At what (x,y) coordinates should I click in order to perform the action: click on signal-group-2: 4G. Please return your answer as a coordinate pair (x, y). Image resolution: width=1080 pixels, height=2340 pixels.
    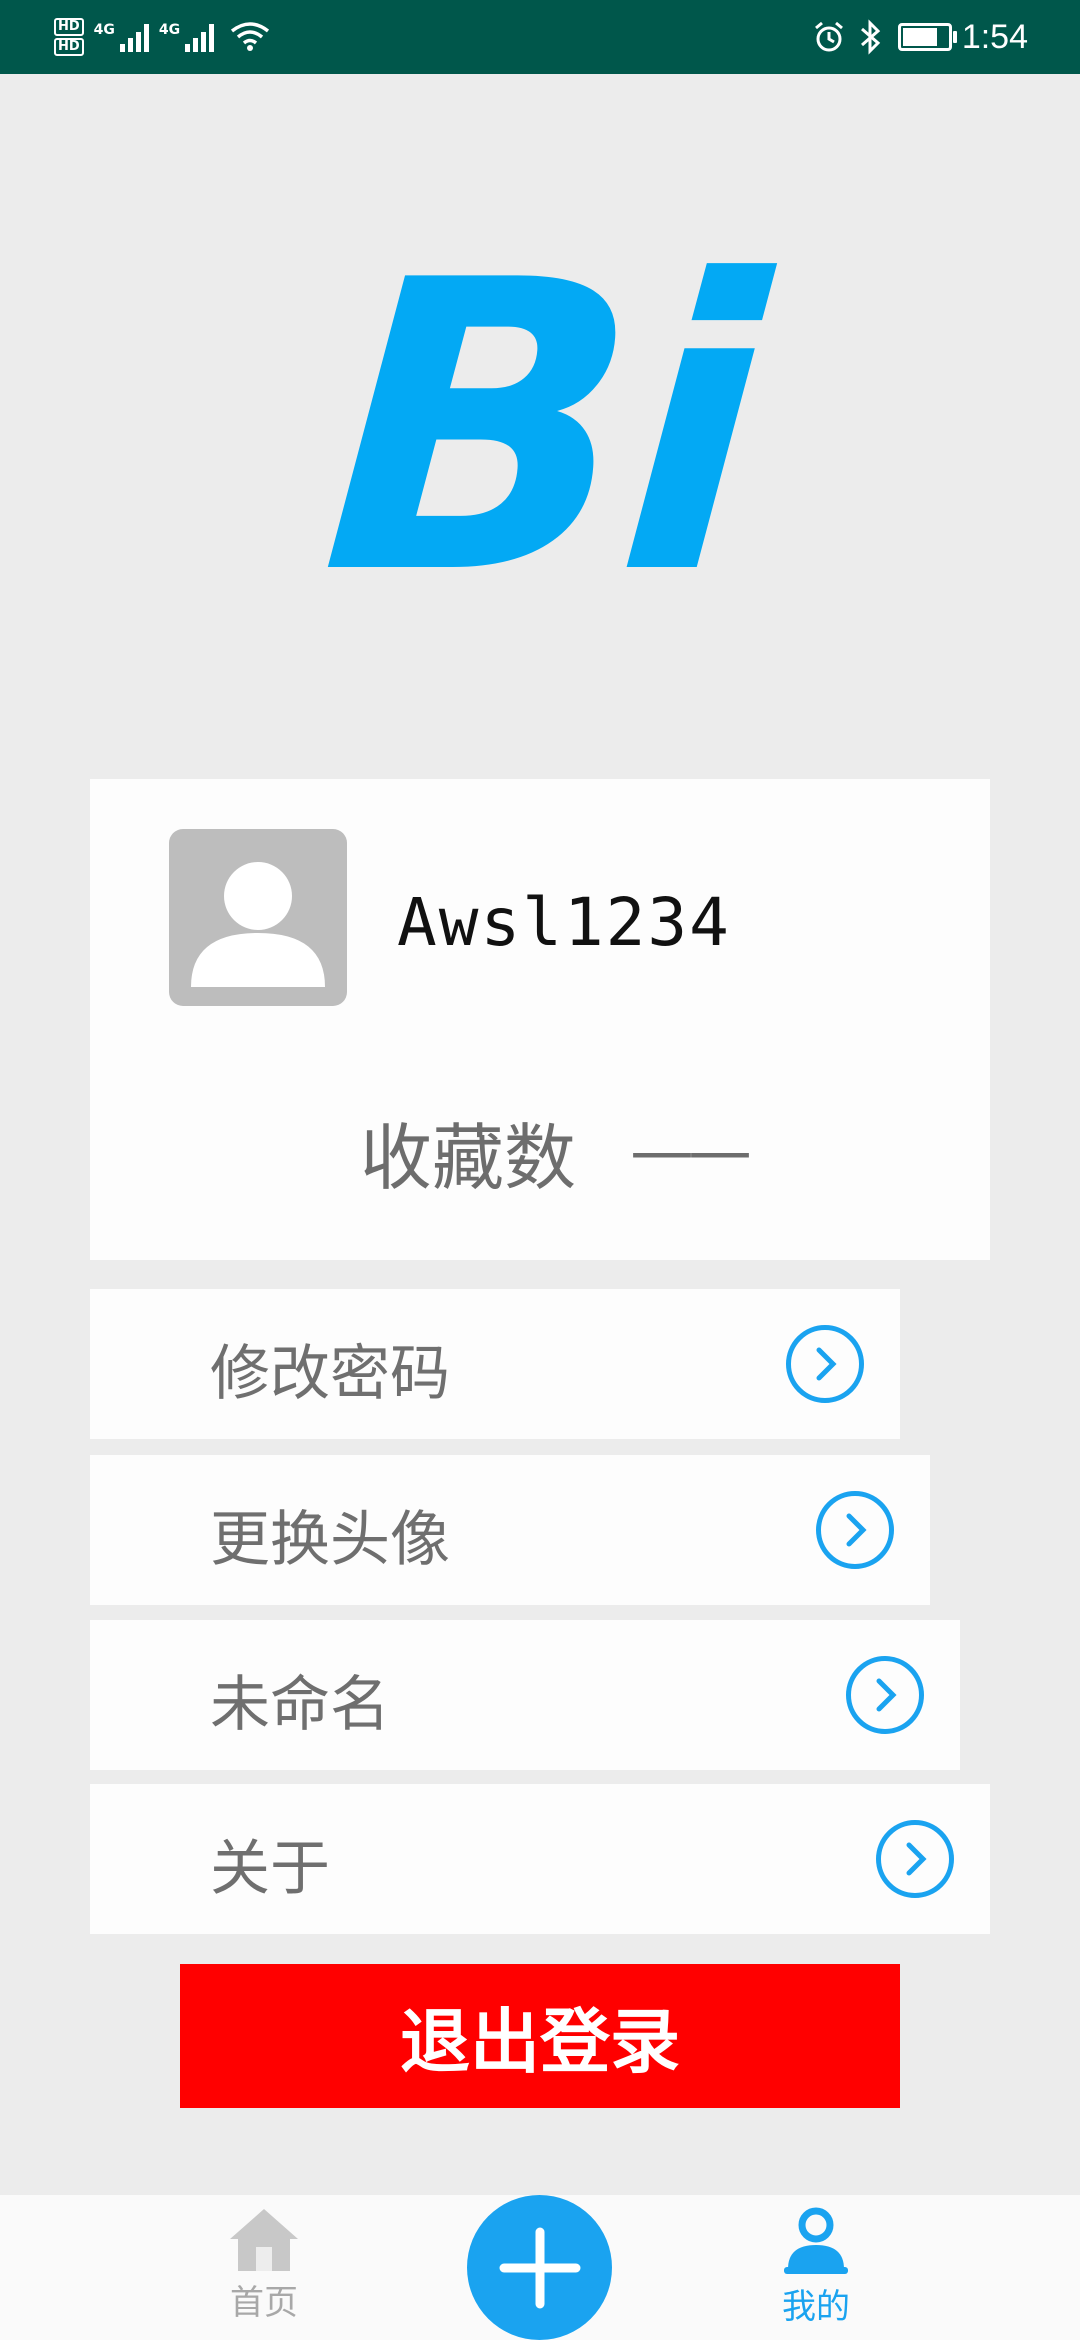
    Looking at the image, I should click on (186, 37).